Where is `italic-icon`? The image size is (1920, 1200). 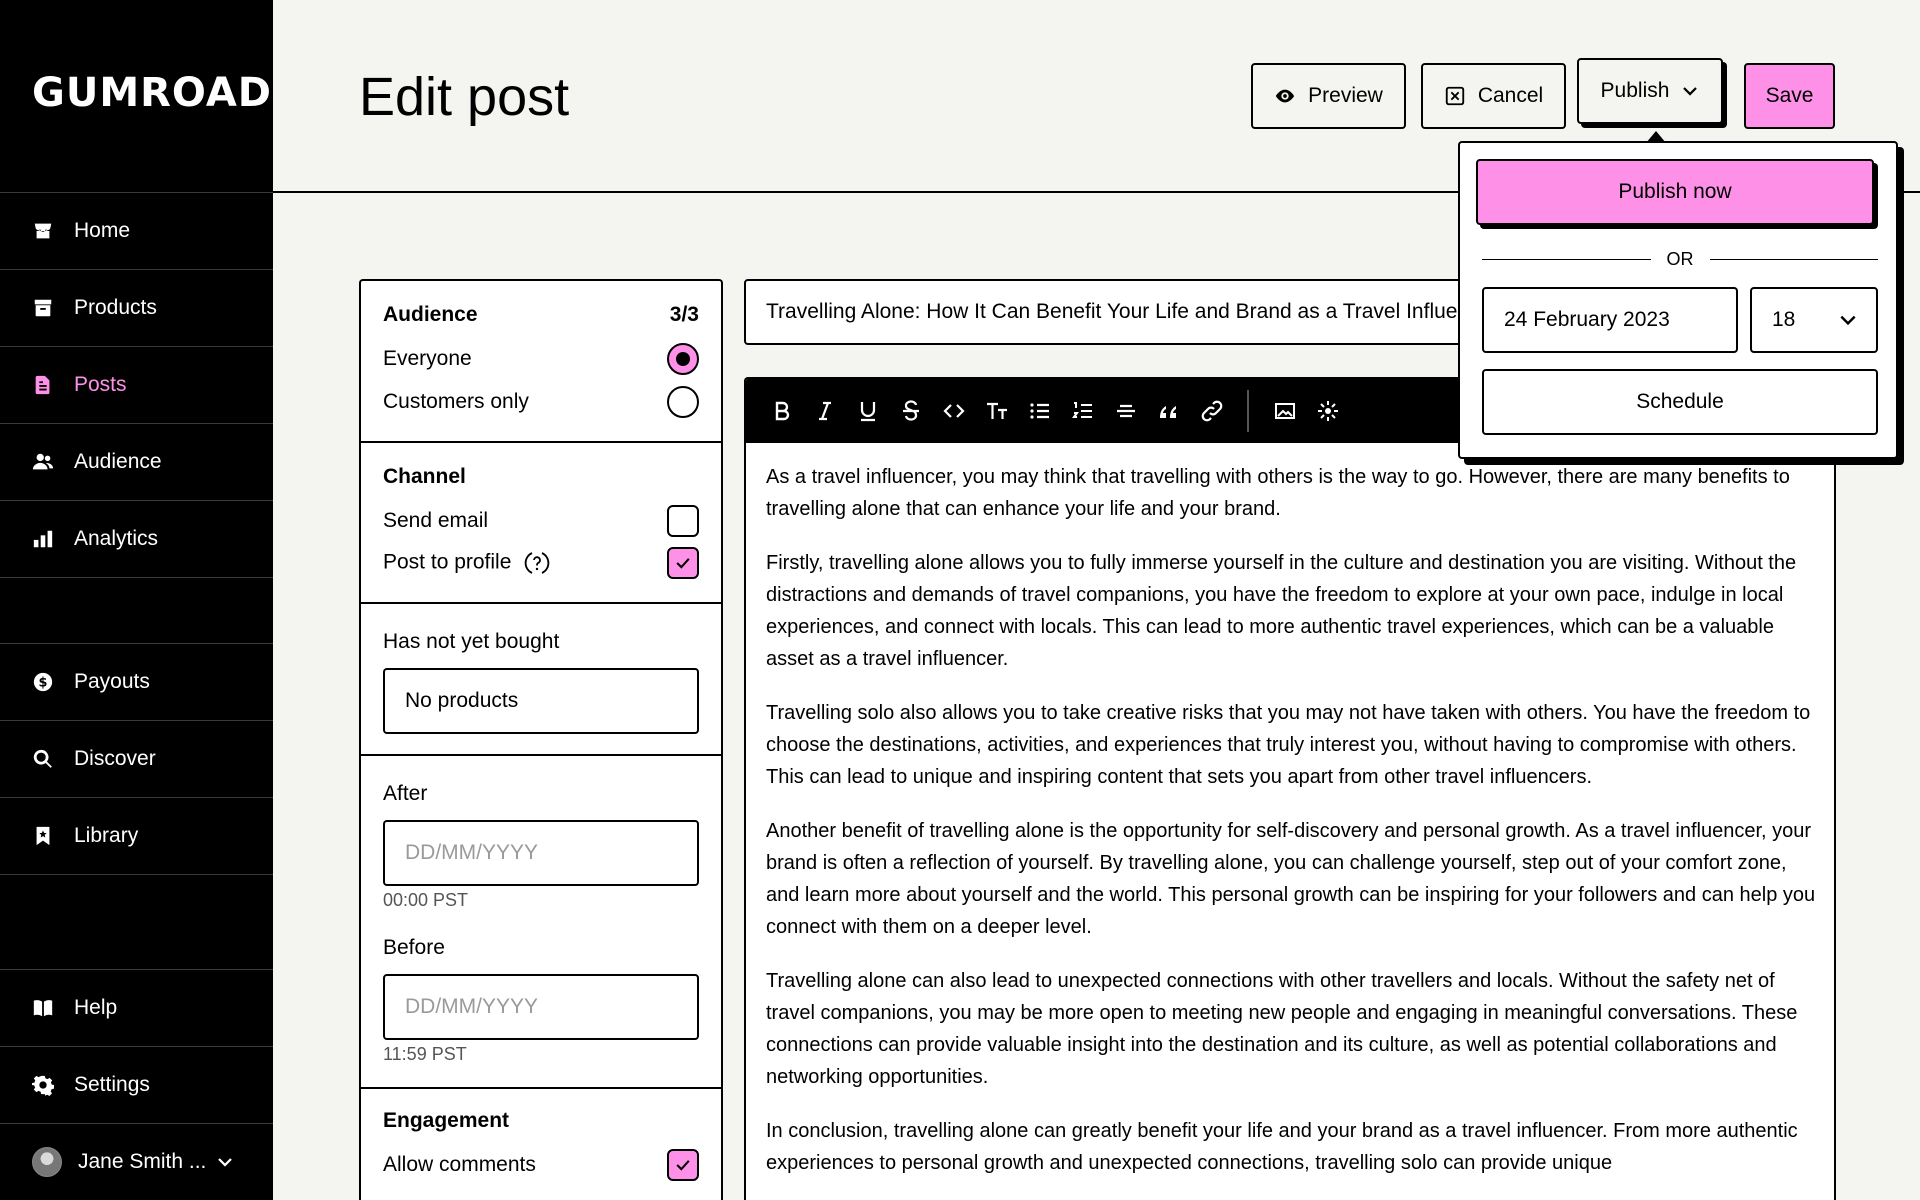 italic-icon is located at coordinates (824, 411).